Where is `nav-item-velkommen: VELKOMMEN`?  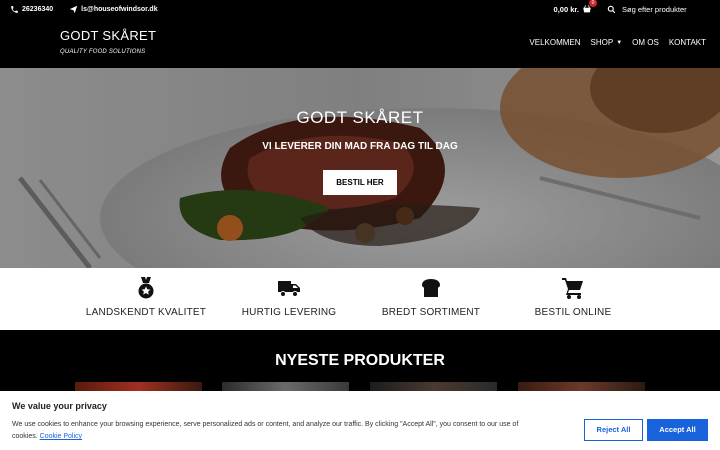 nav-item-velkommen: VELKOMMEN is located at coordinates (554, 42).